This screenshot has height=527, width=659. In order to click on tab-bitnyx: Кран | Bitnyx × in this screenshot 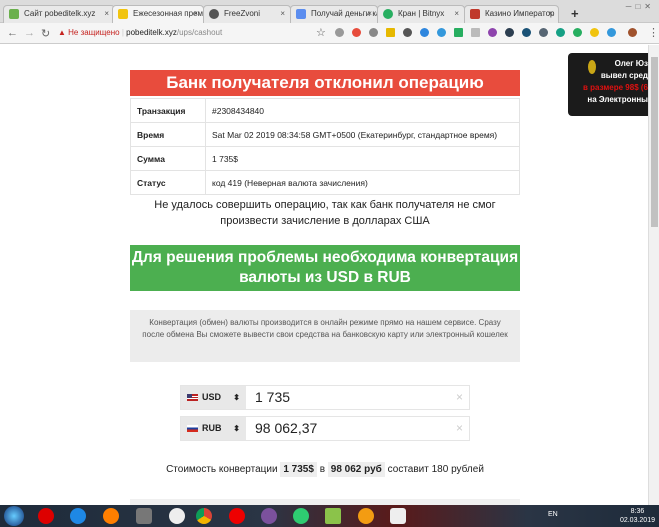, I will do `click(421, 14)`.